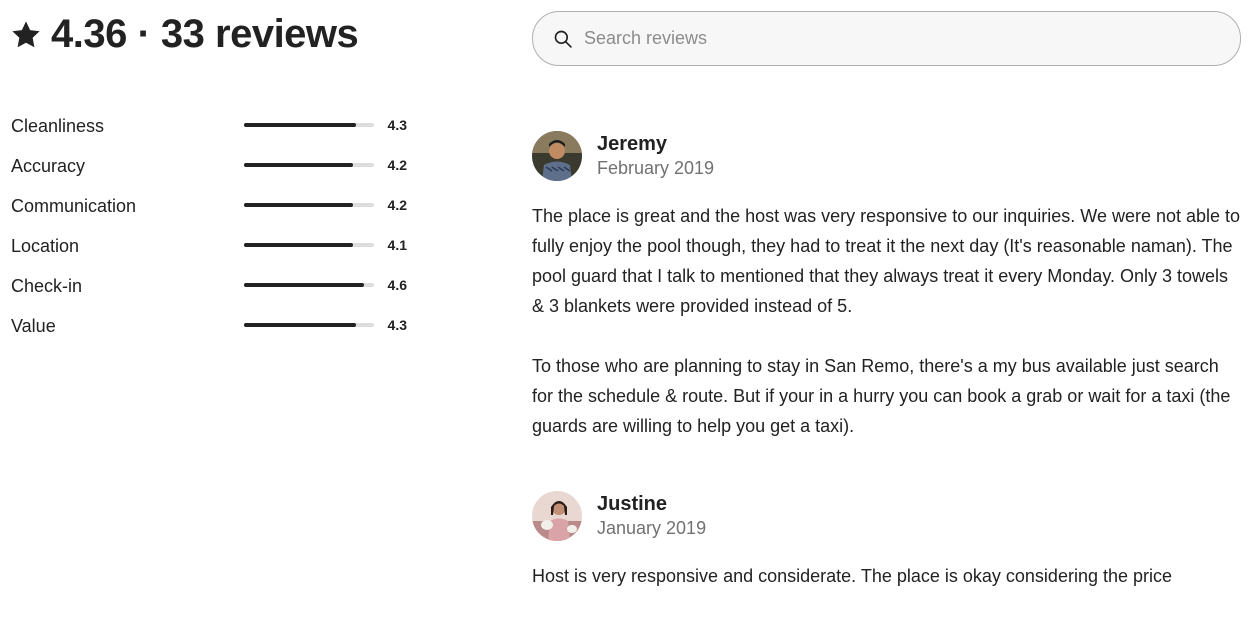  What do you see at coordinates (211, 166) in the screenshot?
I see `rating-row-accuracy: Accuracy 4.2` at bounding box center [211, 166].